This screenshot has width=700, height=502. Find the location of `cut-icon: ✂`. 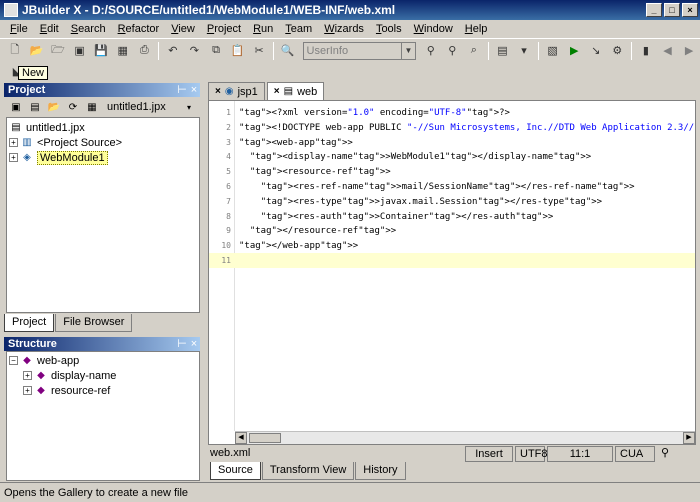

cut-icon: ✂ is located at coordinates (259, 51).